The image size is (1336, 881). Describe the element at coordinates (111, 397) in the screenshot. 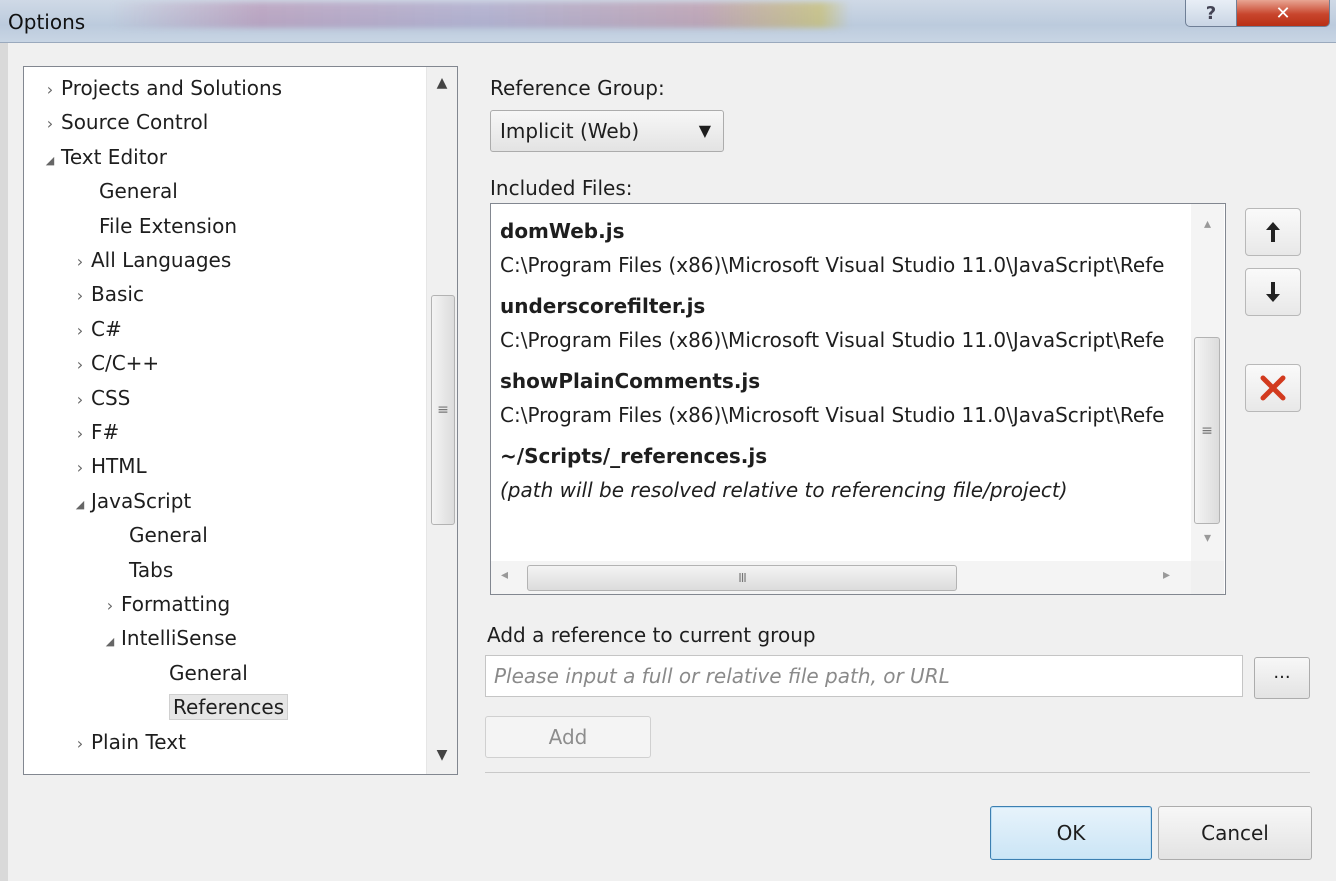

I see `tree-item-label: CSS` at that location.